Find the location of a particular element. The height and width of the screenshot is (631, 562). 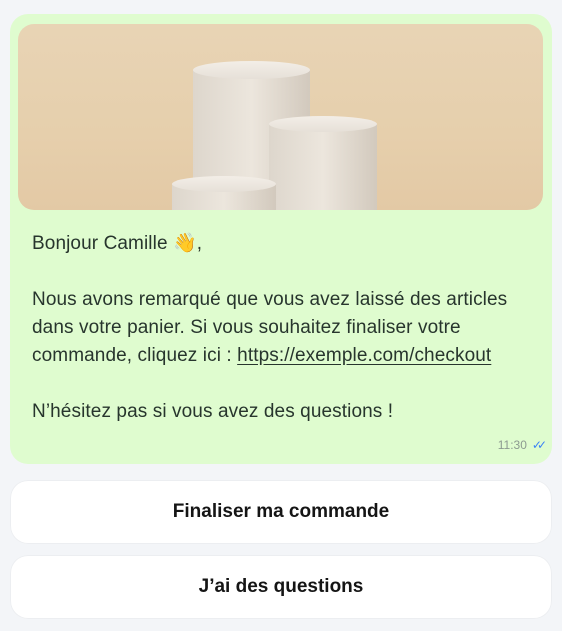

podium-illustration is located at coordinates (274, 135).